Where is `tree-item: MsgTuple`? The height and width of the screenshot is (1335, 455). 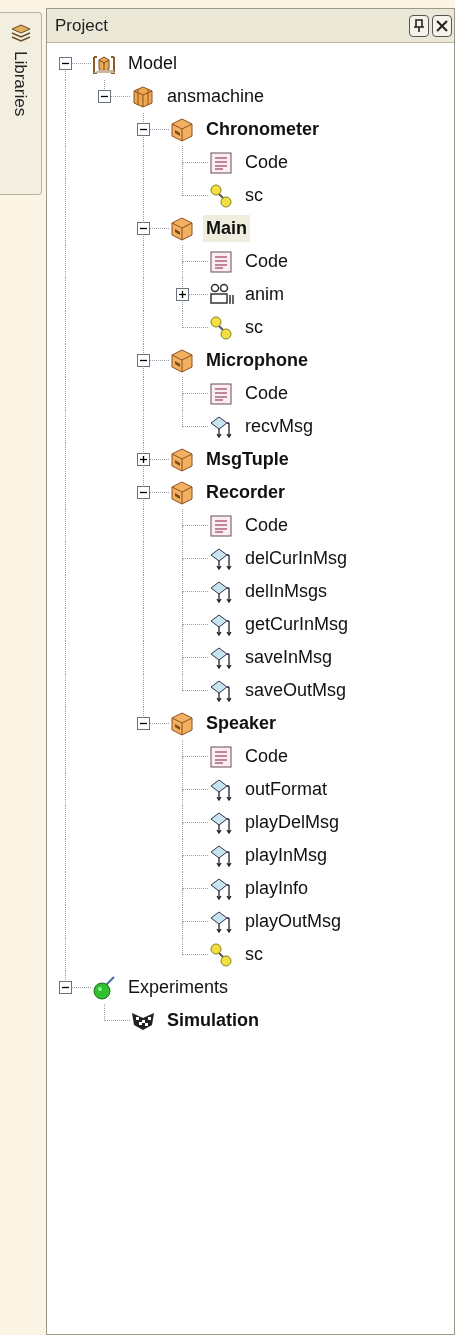 tree-item: MsgTuple is located at coordinates (247, 459).